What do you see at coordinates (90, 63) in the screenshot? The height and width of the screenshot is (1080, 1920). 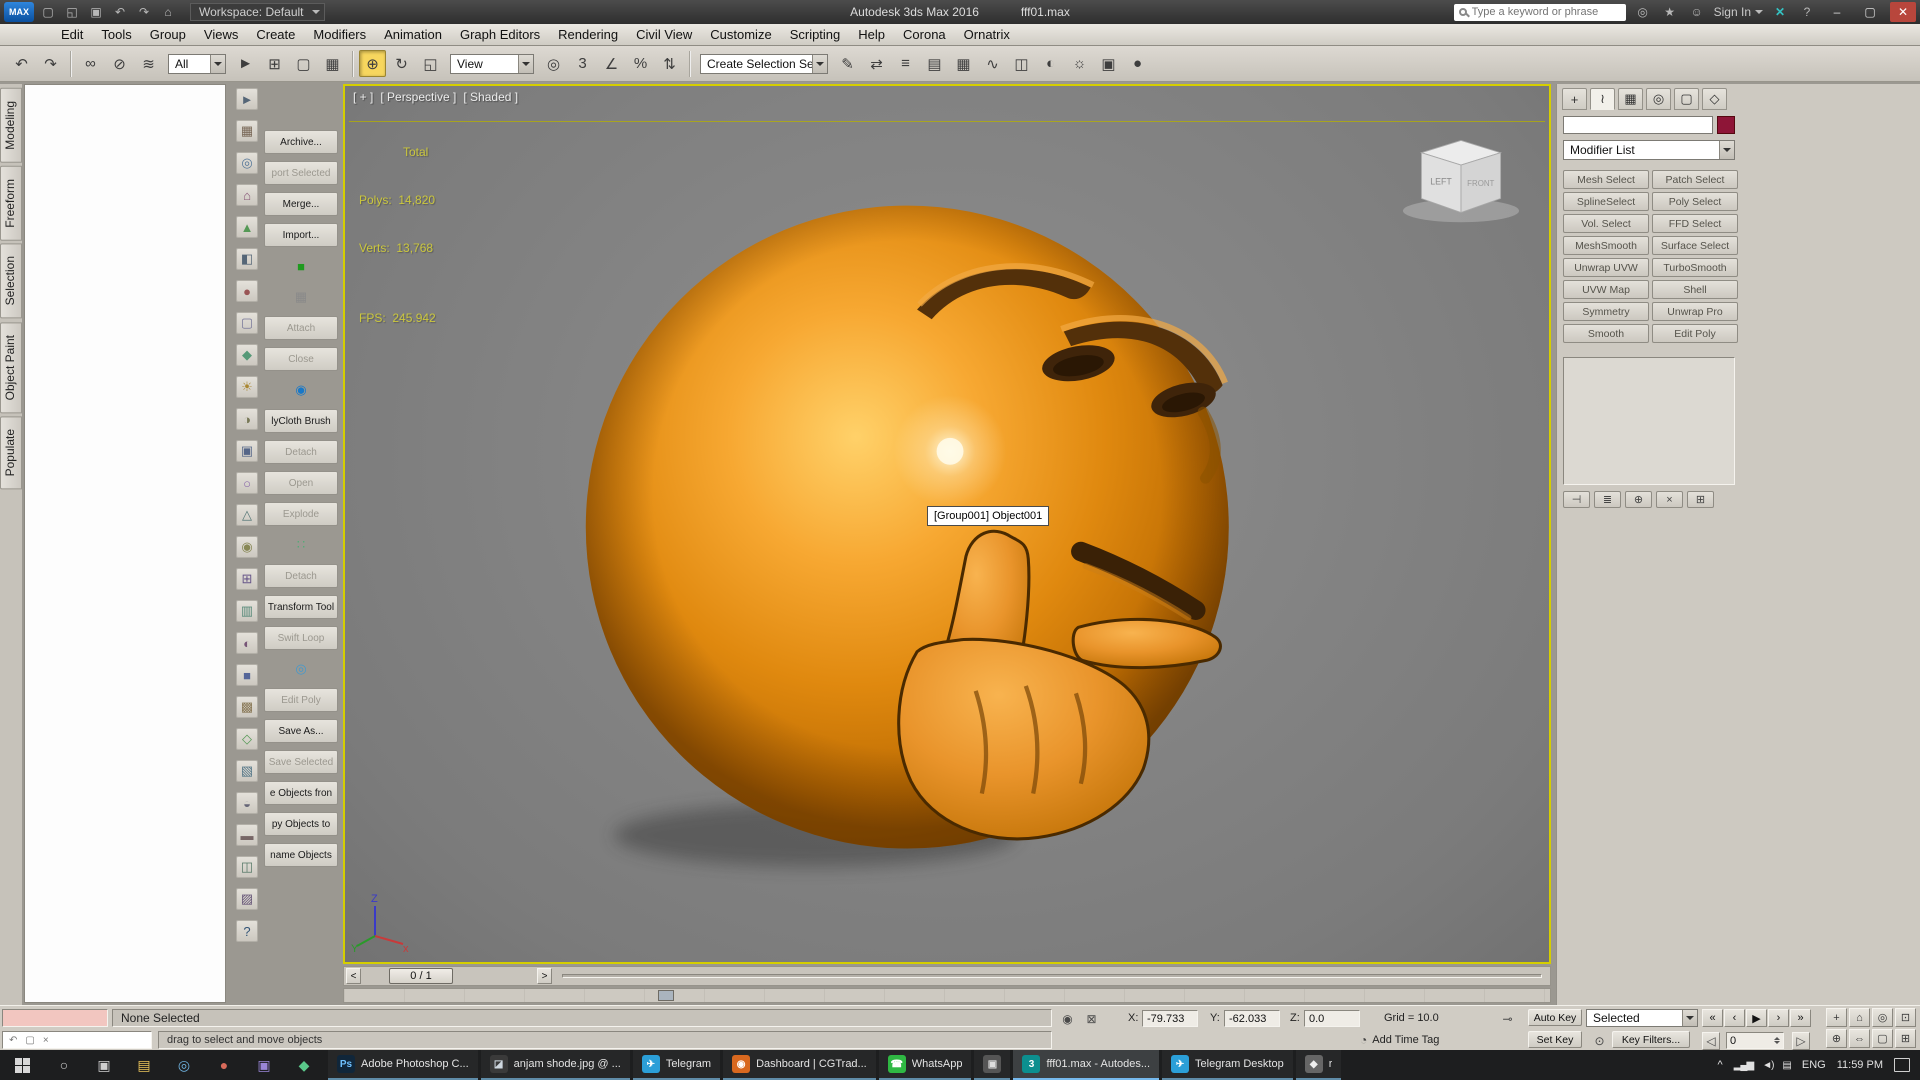 I see `select-and-link-icon: ∞` at bounding box center [90, 63].